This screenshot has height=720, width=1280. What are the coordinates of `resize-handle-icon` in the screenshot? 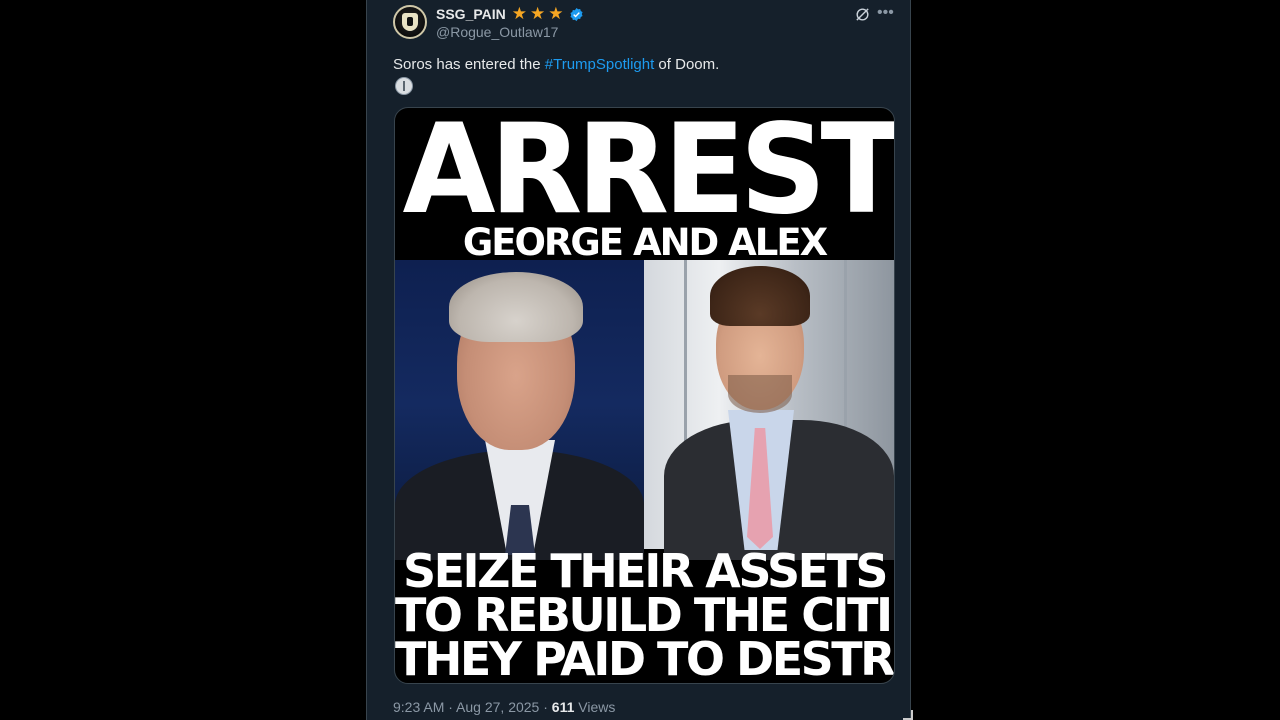 It's located at (908, 715).